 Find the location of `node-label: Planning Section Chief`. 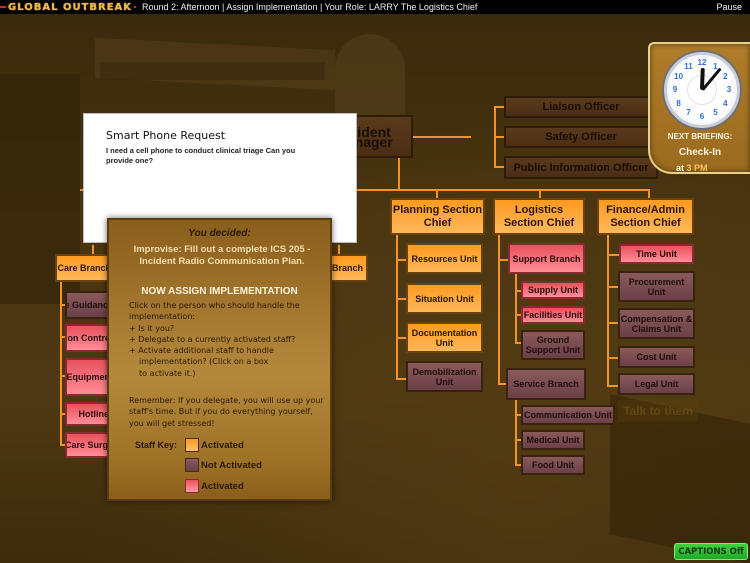

node-label: Planning Section Chief is located at coordinates (437, 216).